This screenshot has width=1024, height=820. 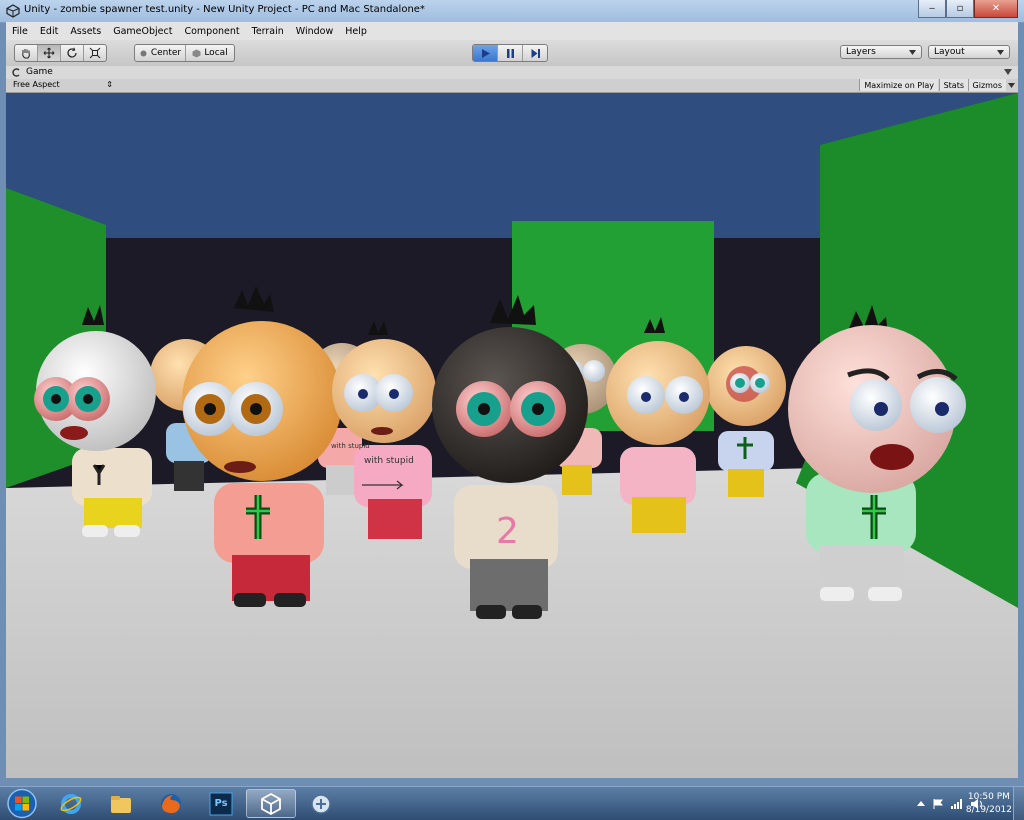 I want to click on taskbar-app, so click(x=321, y=803).